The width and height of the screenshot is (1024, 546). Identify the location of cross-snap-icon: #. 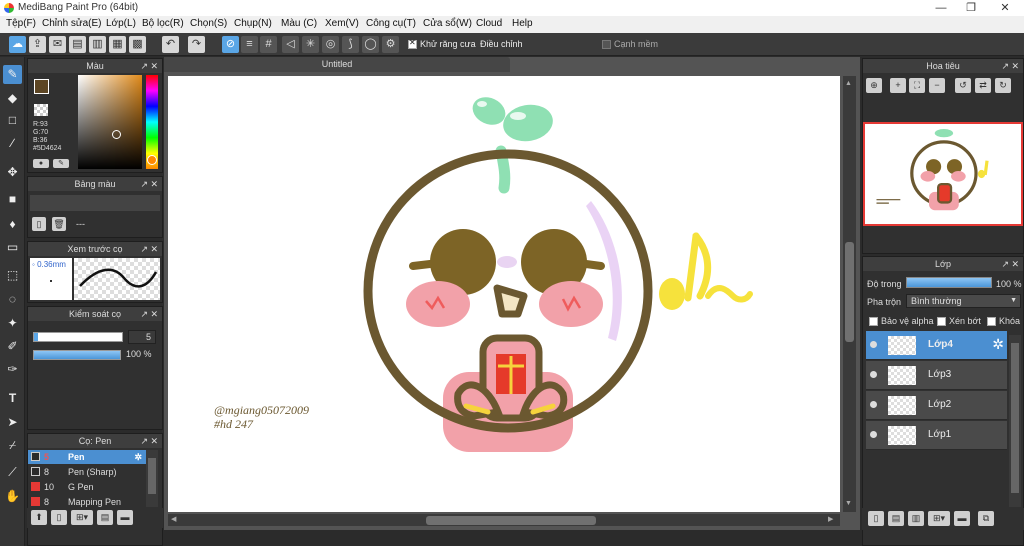
(268, 44).